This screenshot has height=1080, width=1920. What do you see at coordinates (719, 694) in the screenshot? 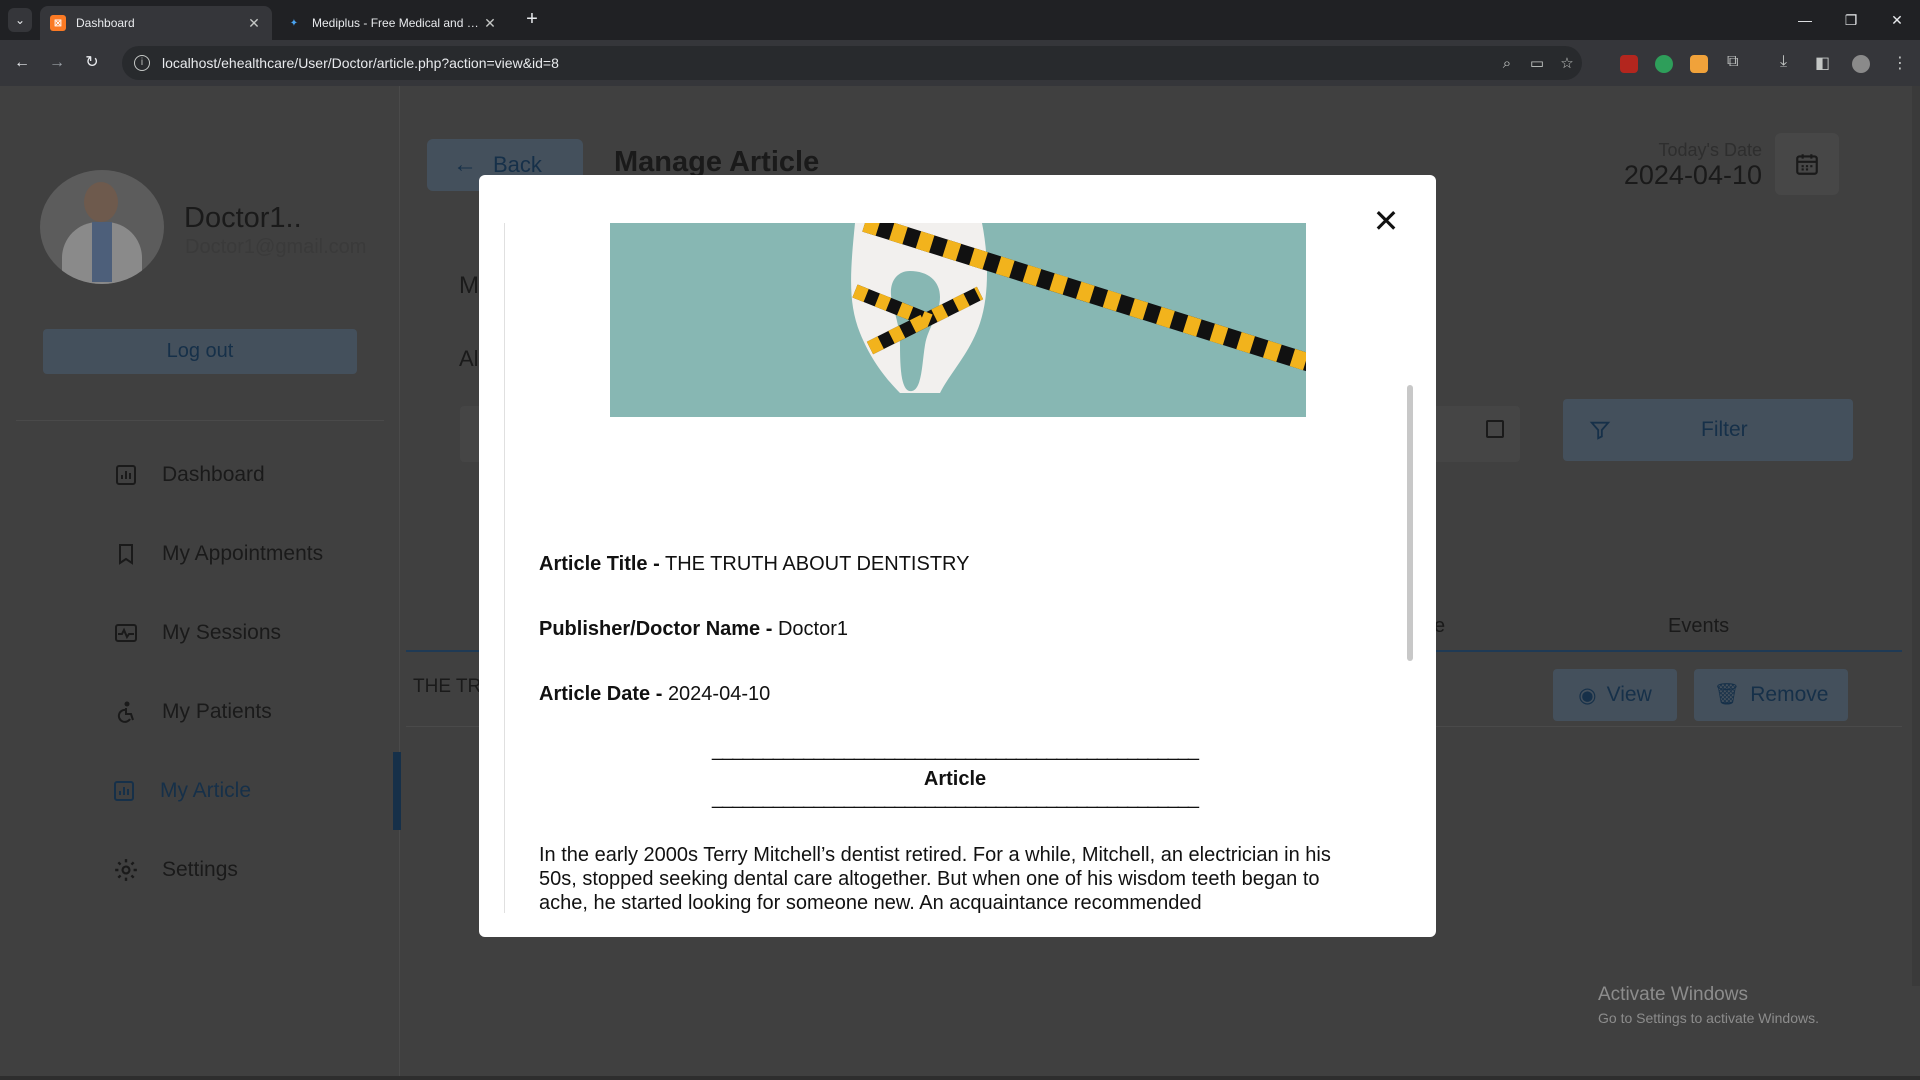
I see `article-date-value: 2024-04-10` at bounding box center [719, 694].